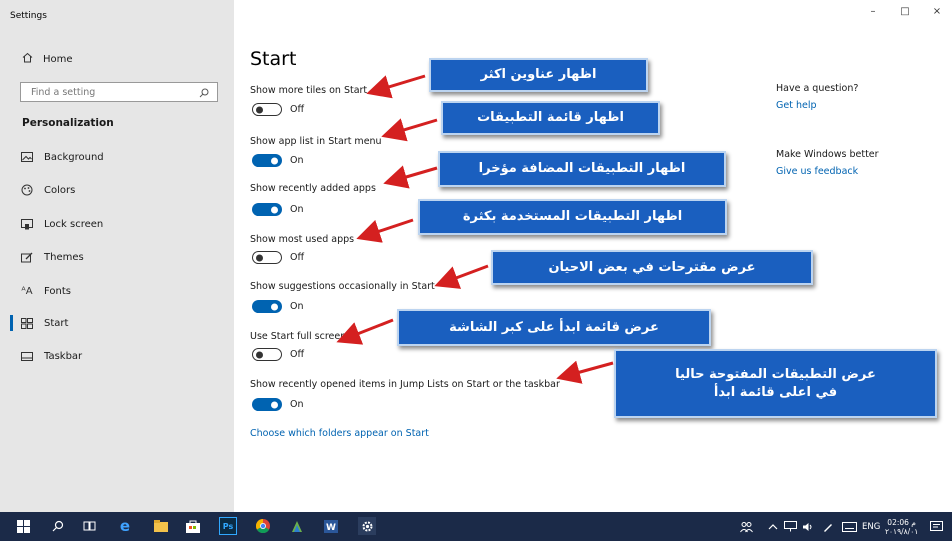  What do you see at coordinates (476, 526) in the screenshot?
I see `taskbar: e Ps W ENG 02:06 م ٢٠١٩/٨/٠١` at bounding box center [476, 526].